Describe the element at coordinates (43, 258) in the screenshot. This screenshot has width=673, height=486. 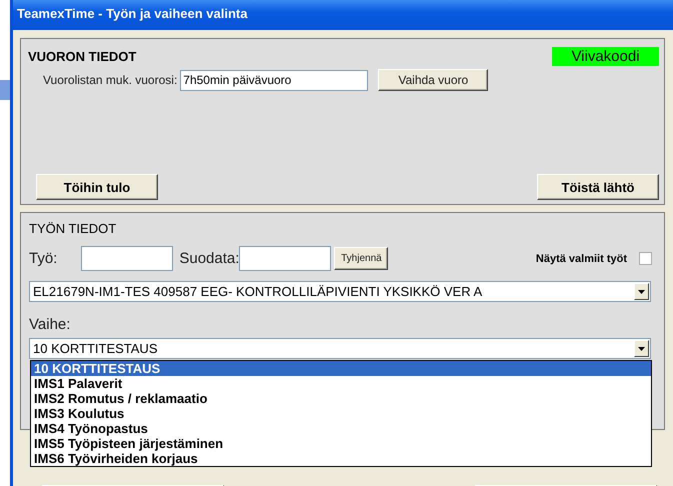
I see `field-label: Työ:` at that location.